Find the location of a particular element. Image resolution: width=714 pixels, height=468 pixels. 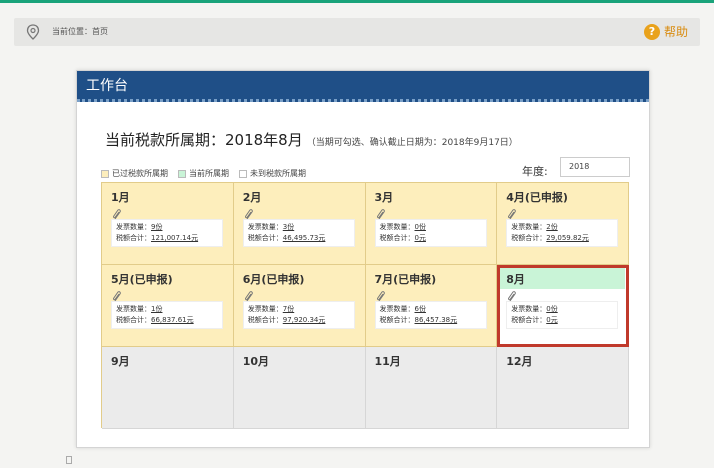

month-cell-oct: 10月 is located at coordinates (299, 388).